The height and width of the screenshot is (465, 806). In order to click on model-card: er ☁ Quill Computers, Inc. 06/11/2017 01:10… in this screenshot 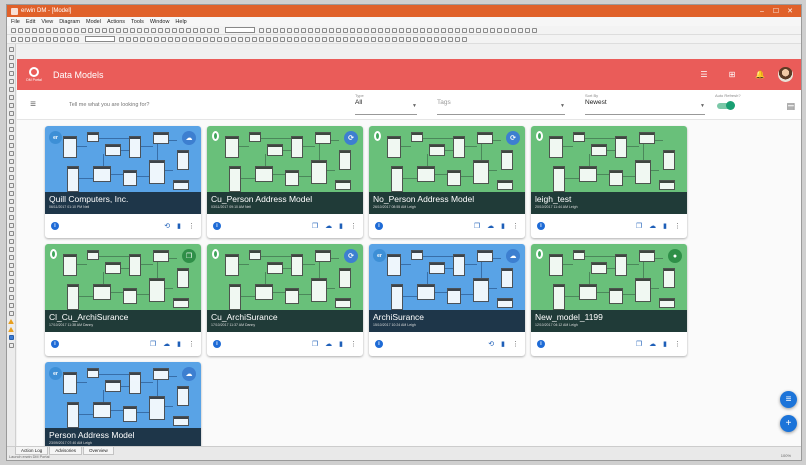, I will do `click(123, 182)`.